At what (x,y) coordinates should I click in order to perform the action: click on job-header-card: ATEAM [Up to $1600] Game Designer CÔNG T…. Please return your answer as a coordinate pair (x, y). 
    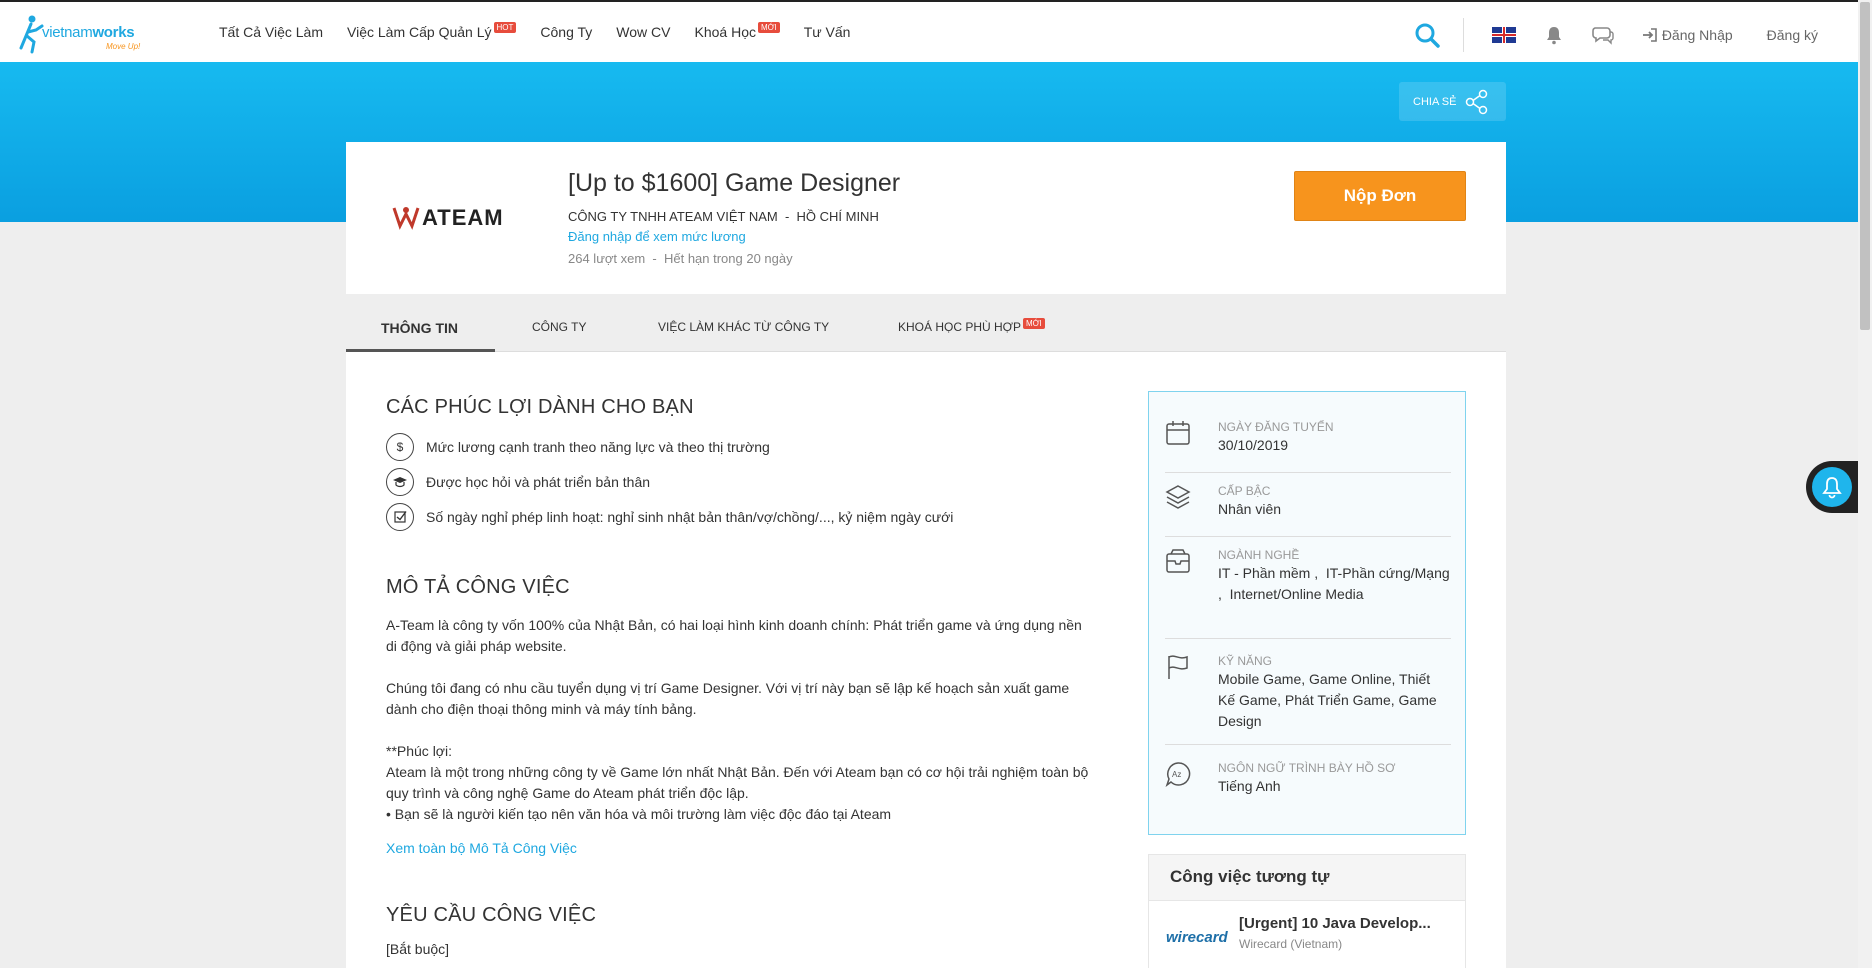
    Looking at the image, I should click on (926, 218).